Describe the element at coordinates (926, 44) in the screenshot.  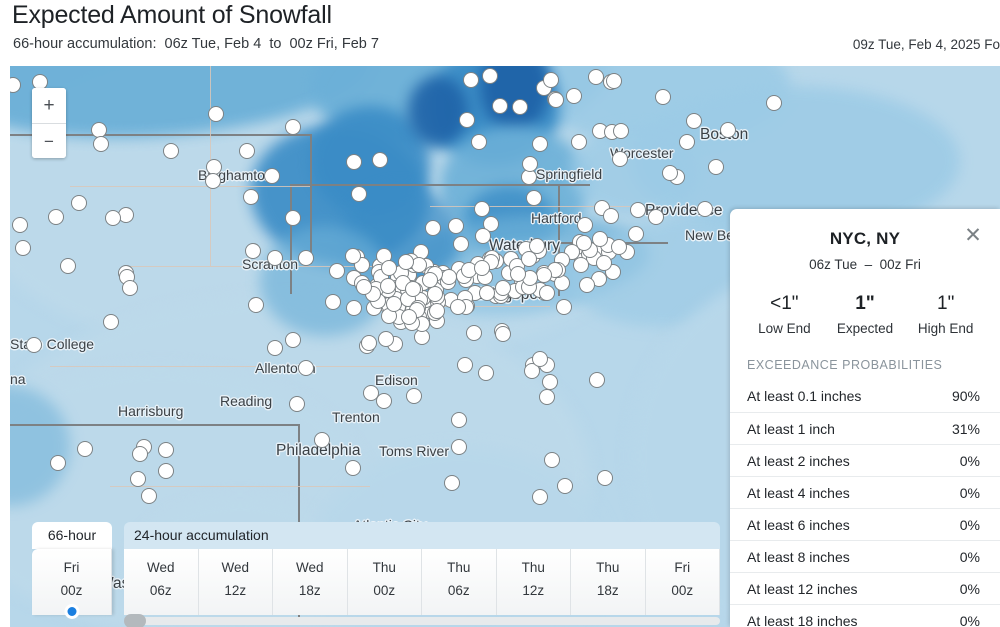
I see `forecast-issued-time: 09z Tue, Feb 4, 2025 Fo` at that location.